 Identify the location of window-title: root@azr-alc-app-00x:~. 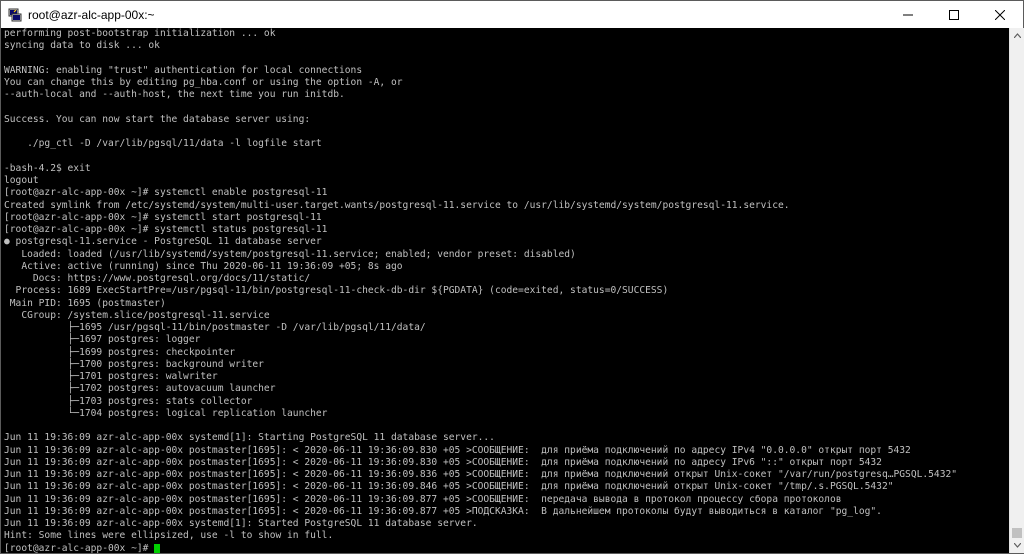
(91, 14).